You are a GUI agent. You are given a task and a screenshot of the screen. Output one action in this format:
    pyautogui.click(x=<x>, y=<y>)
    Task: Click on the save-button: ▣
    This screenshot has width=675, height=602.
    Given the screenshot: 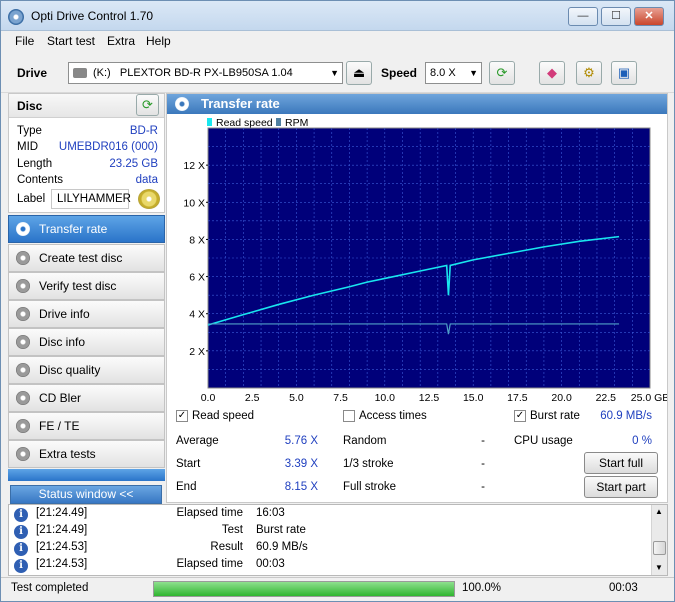 What is the action you would take?
    pyautogui.click(x=624, y=73)
    